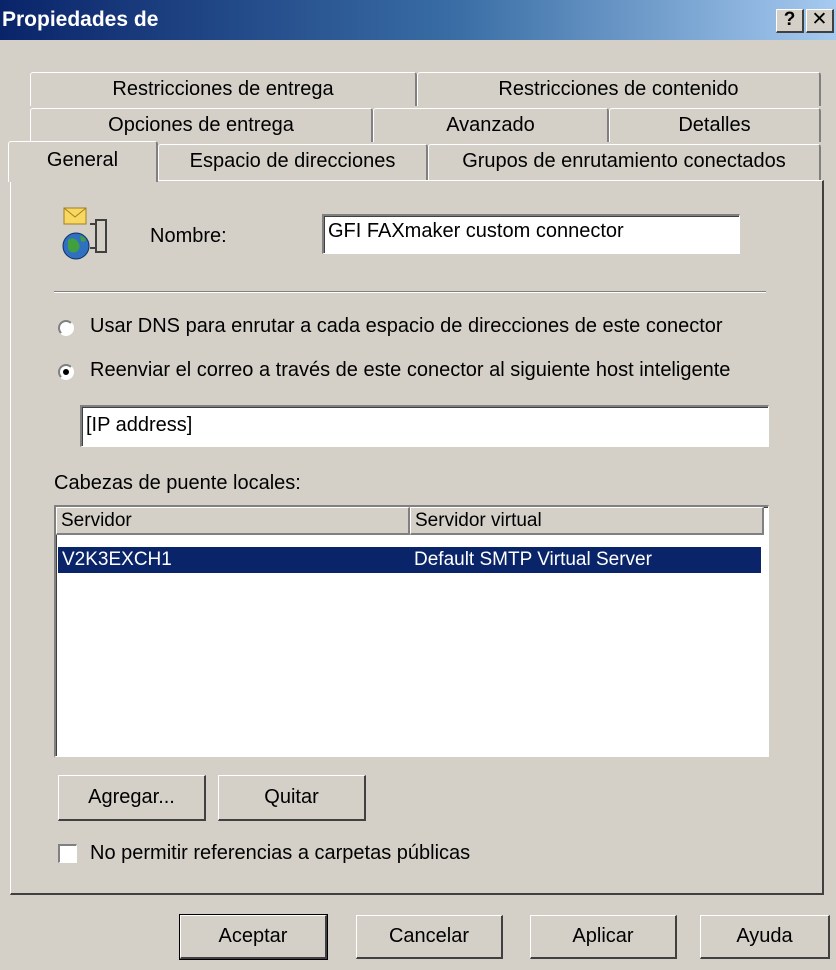 The width and height of the screenshot is (836, 970). Describe the element at coordinates (233, 521) in the screenshot. I see `column-header-server: Servidor` at that location.